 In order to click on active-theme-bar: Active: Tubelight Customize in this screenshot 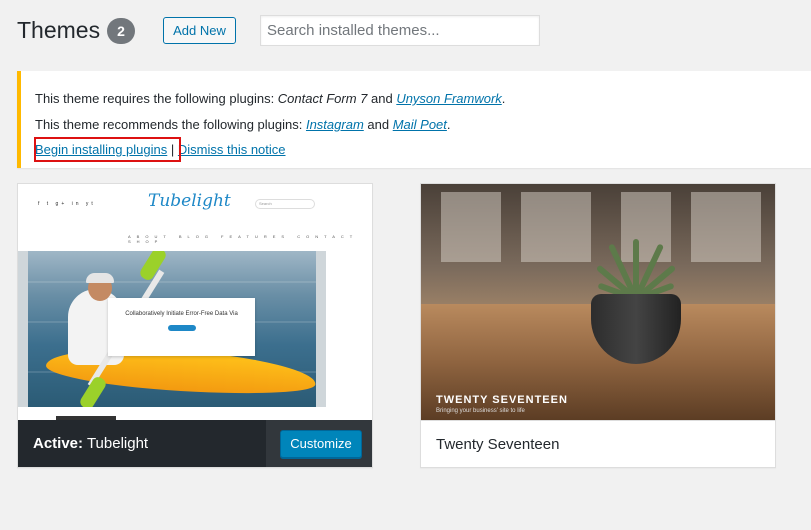, I will do `click(195, 443)`.